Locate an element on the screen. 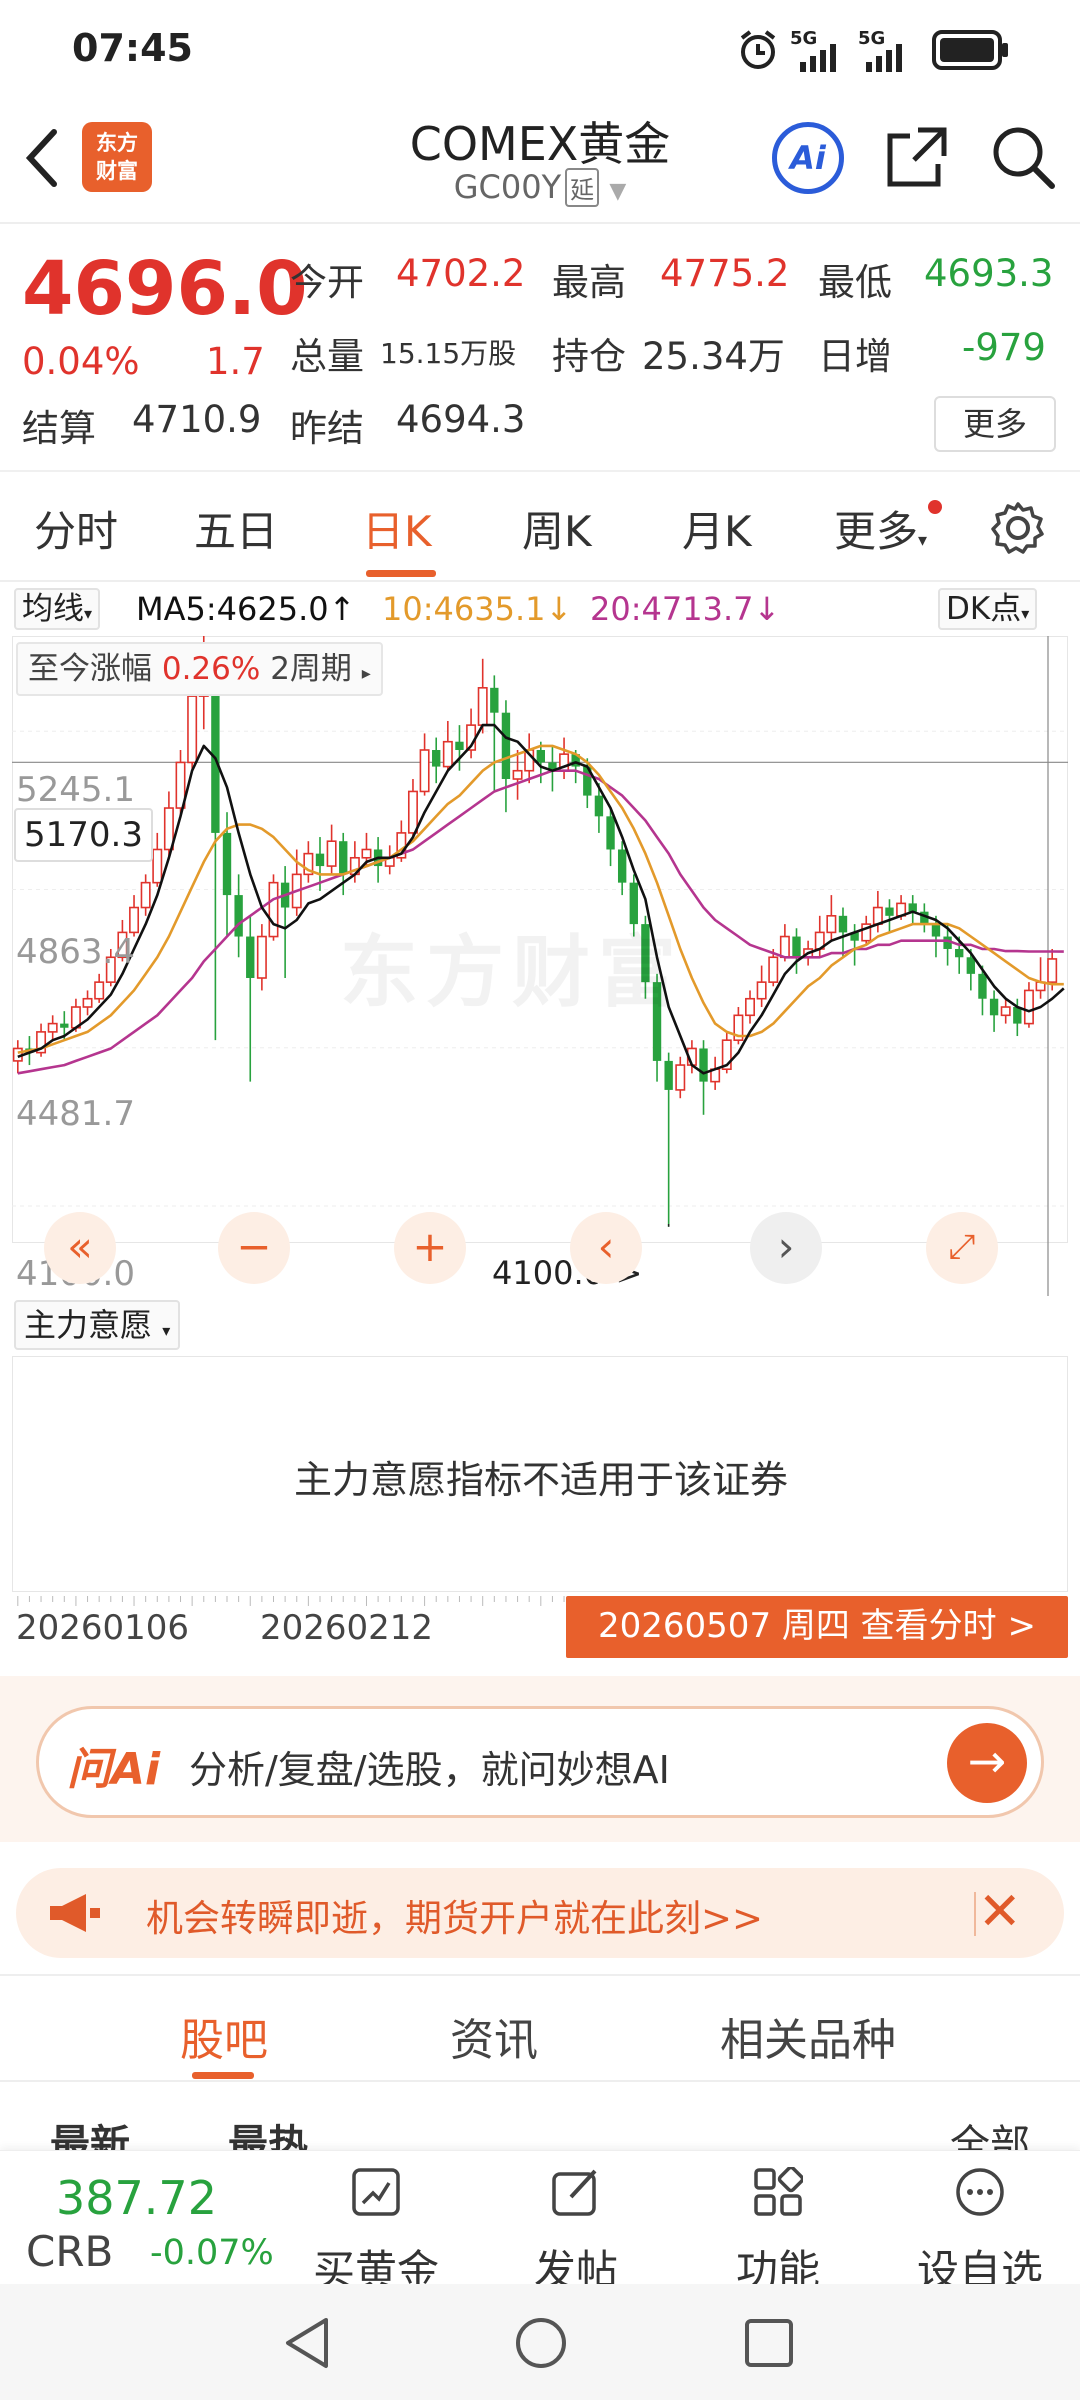 The width and height of the screenshot is (1080, 2400). date-axis: 20260106 20260212 20260507 周四 查看分时 > is located at coordinates (540, 1634).